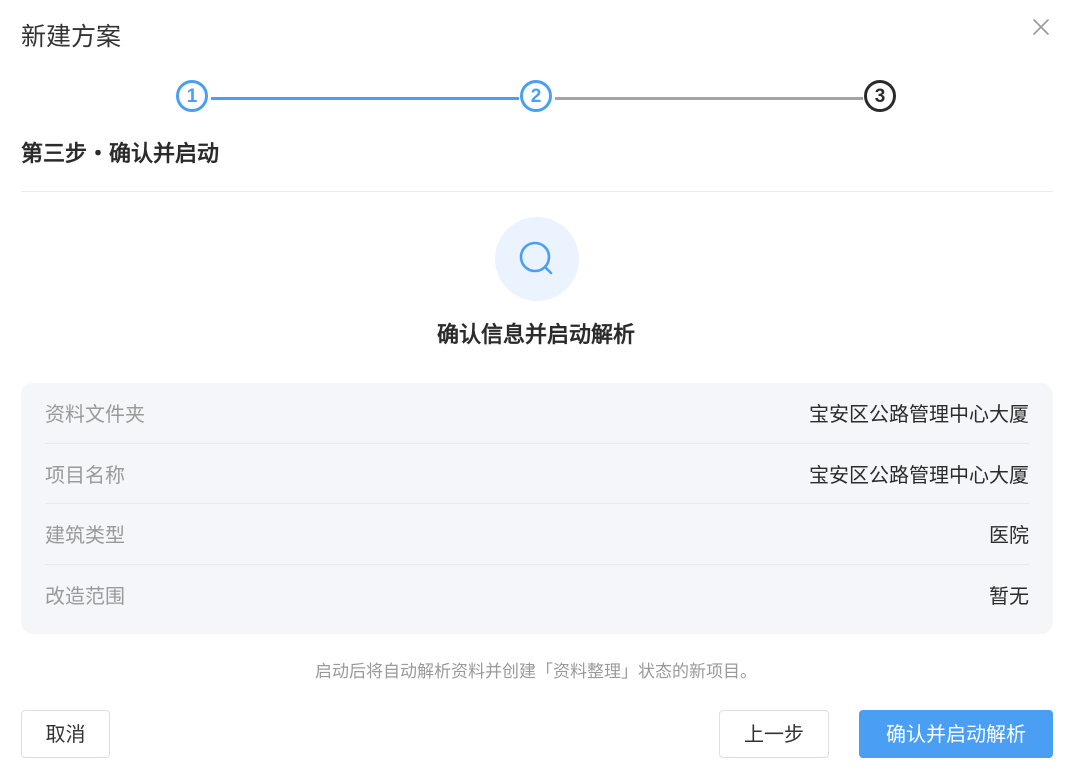 Image resolution: width=1072 pixels, height=781 pixels. Describe the element at coordinates (919, 474) in the screenshot. I see `info-value-project-name: 宝安区公路管理中心大厦` at that location.